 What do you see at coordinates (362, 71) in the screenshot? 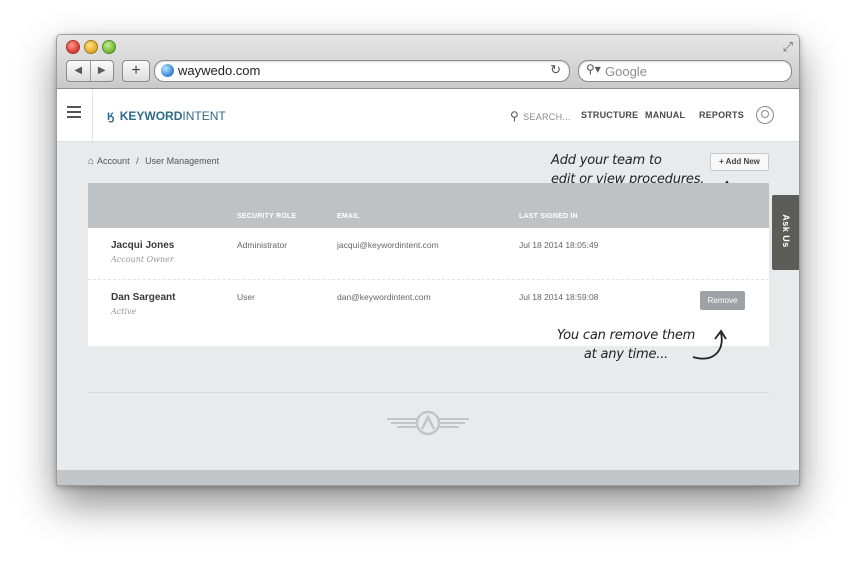
I see `address-bar: waywedo.com ↻` at bounding box center [362, 71].